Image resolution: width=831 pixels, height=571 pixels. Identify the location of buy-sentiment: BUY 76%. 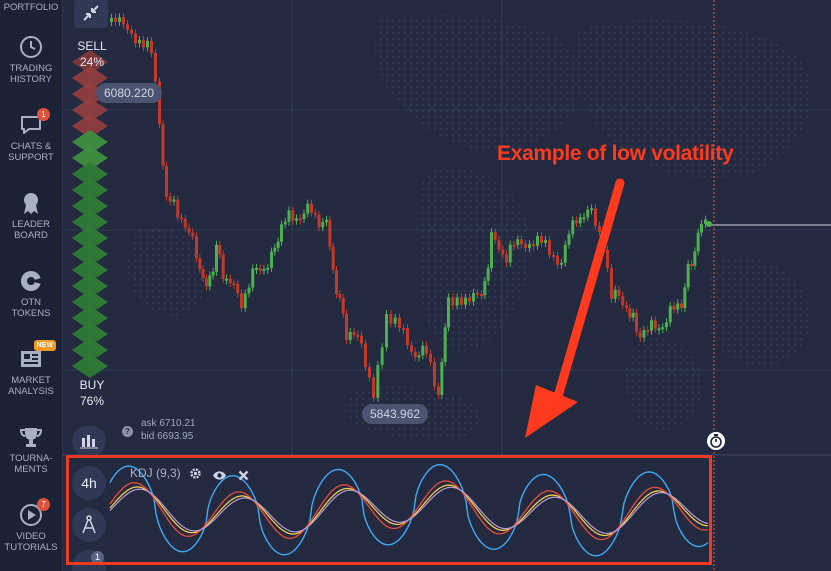
(92, 393).